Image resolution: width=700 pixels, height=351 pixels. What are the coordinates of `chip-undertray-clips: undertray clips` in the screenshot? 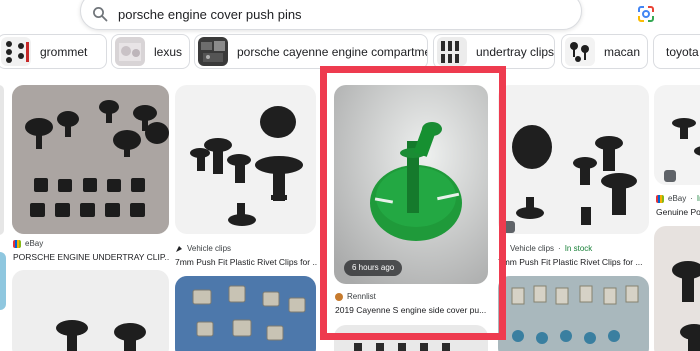 It's located at (494, 51).